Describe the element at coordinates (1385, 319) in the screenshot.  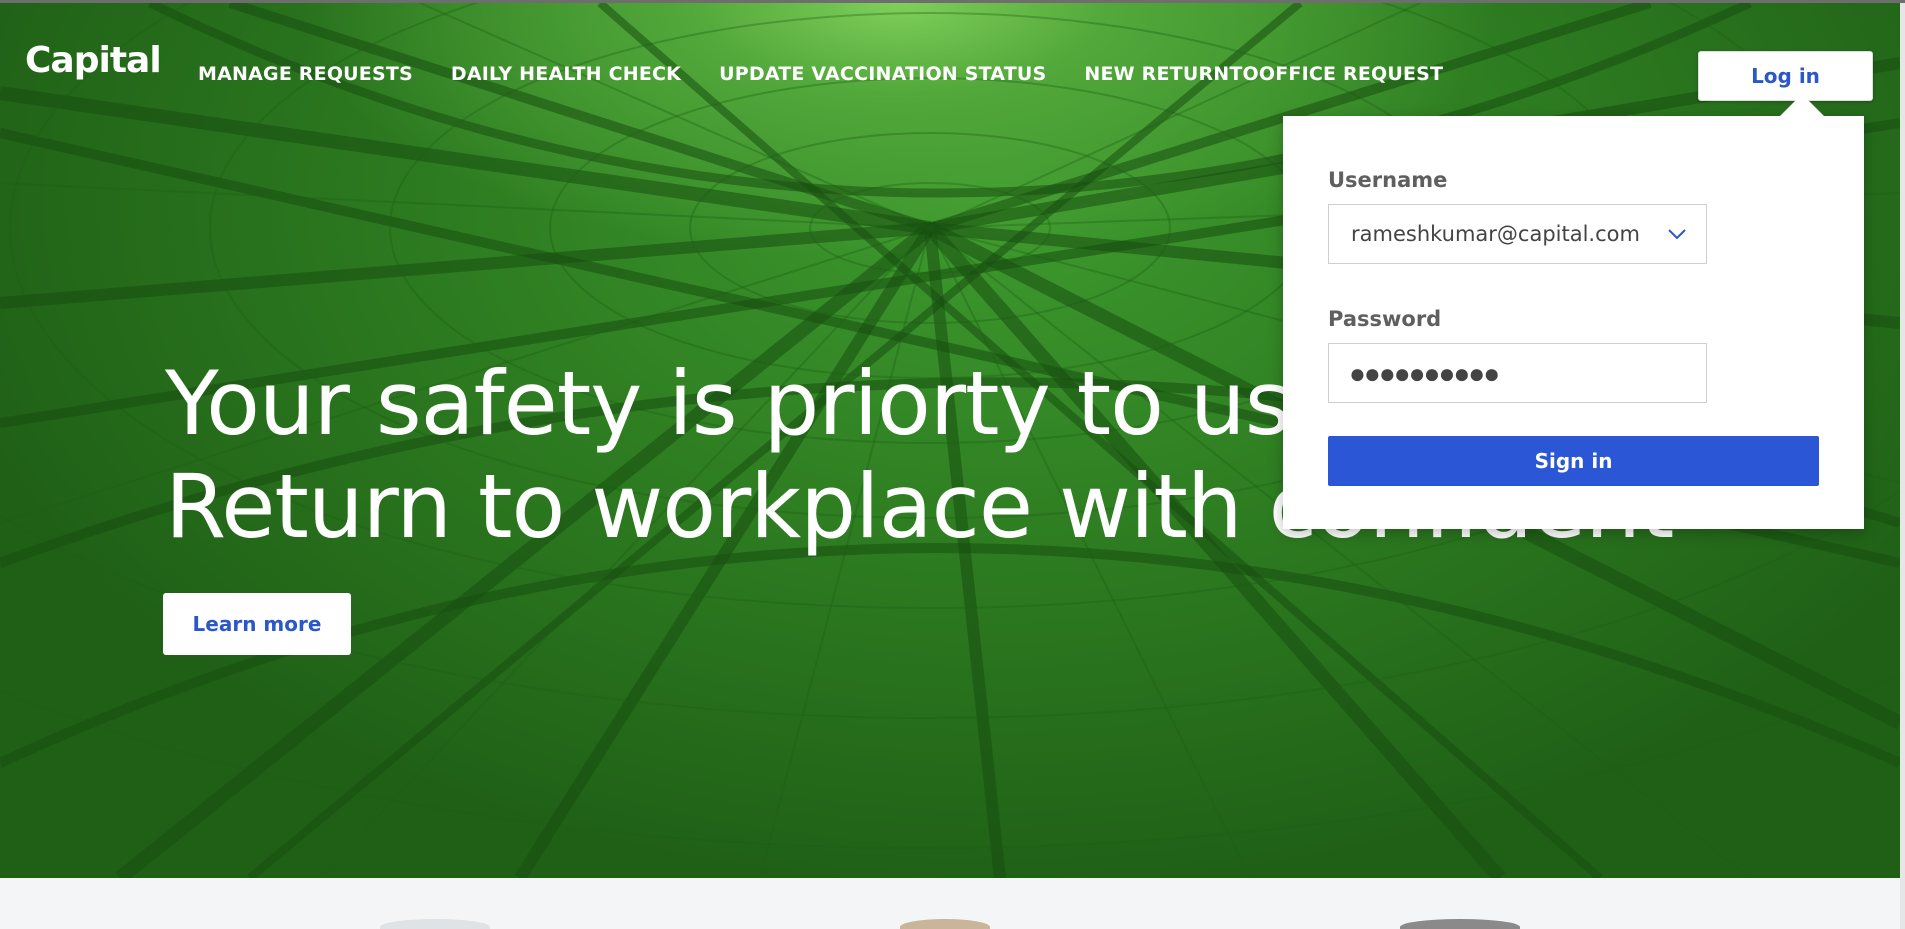
I see `password-label: Password` at that location.